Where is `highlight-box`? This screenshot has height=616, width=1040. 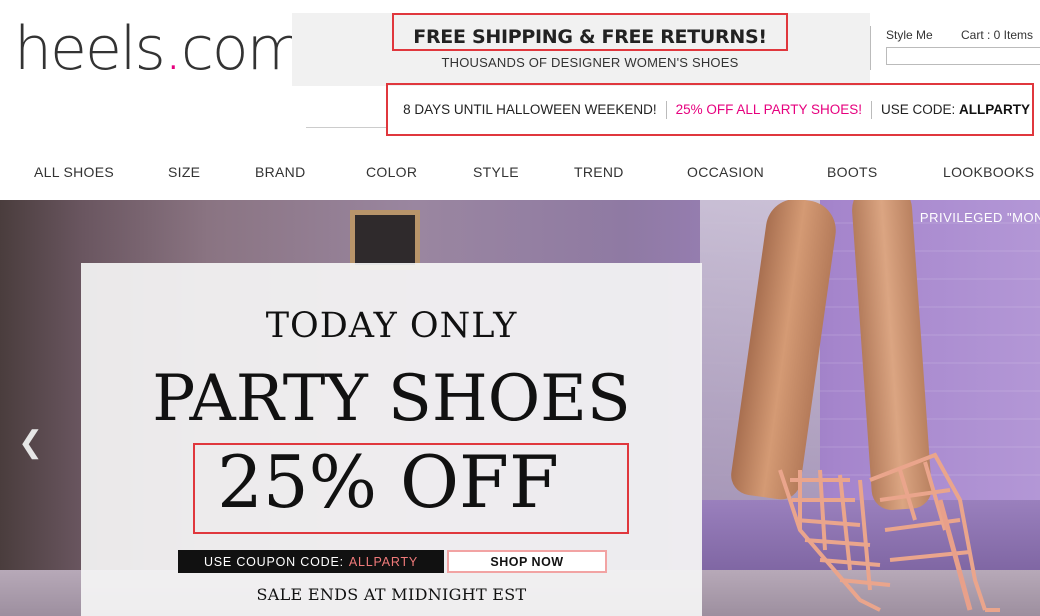
highlight-box is located at coordinates (411, 488).